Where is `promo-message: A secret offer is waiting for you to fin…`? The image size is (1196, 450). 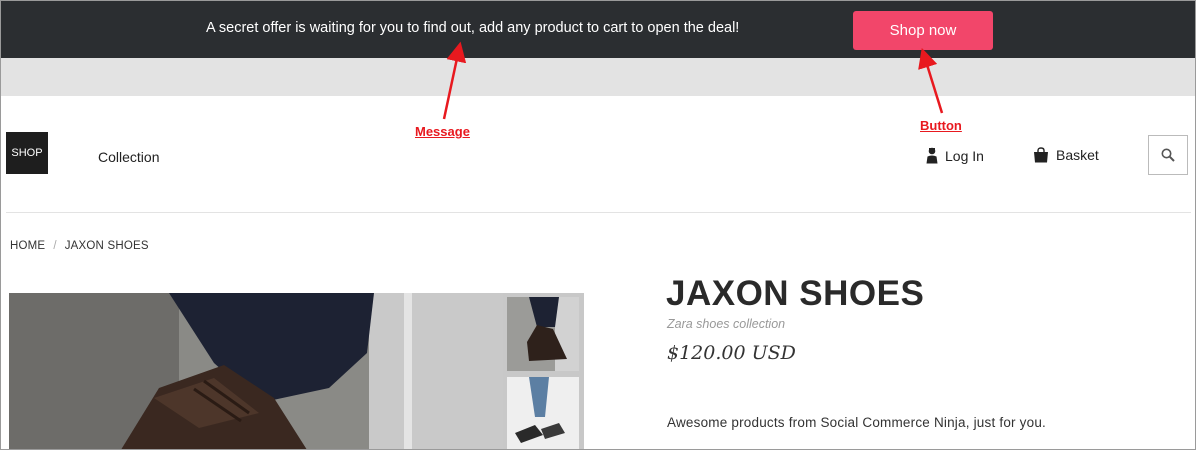 promo-message: A secret offer is waiting for you to fin… is located at coordinates (473, 28).